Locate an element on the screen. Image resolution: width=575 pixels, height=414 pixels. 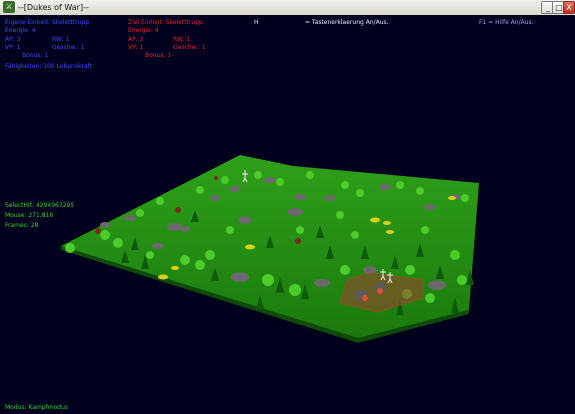
hotkey-f1-description: F1 = Hilfe An/Aus. is located at coordinates (506, 22).